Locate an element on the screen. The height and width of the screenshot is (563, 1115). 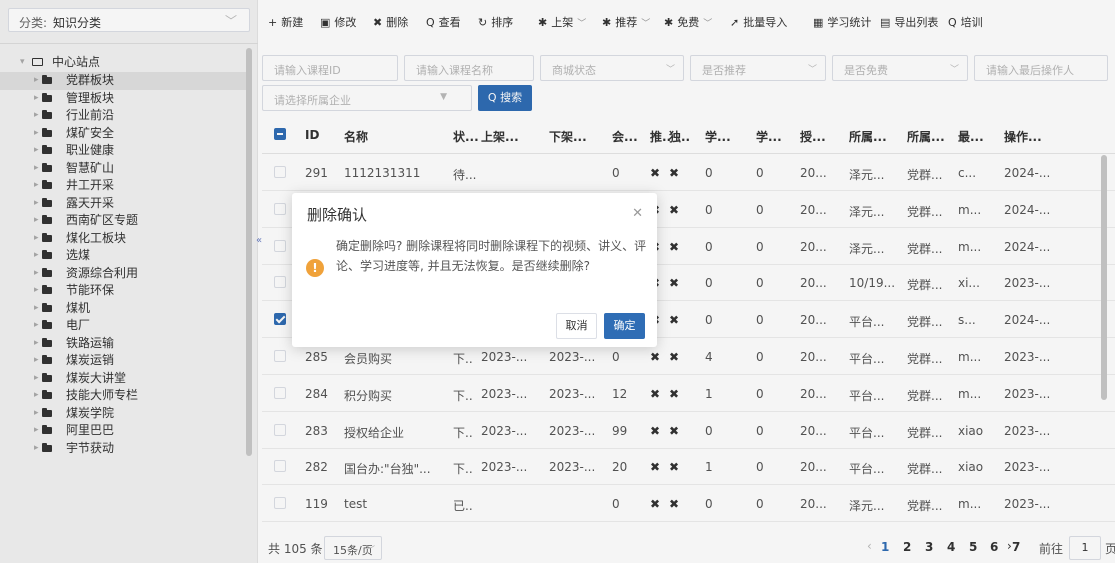
dialog-title: 删除确认 is located at coordinates (337, 215).